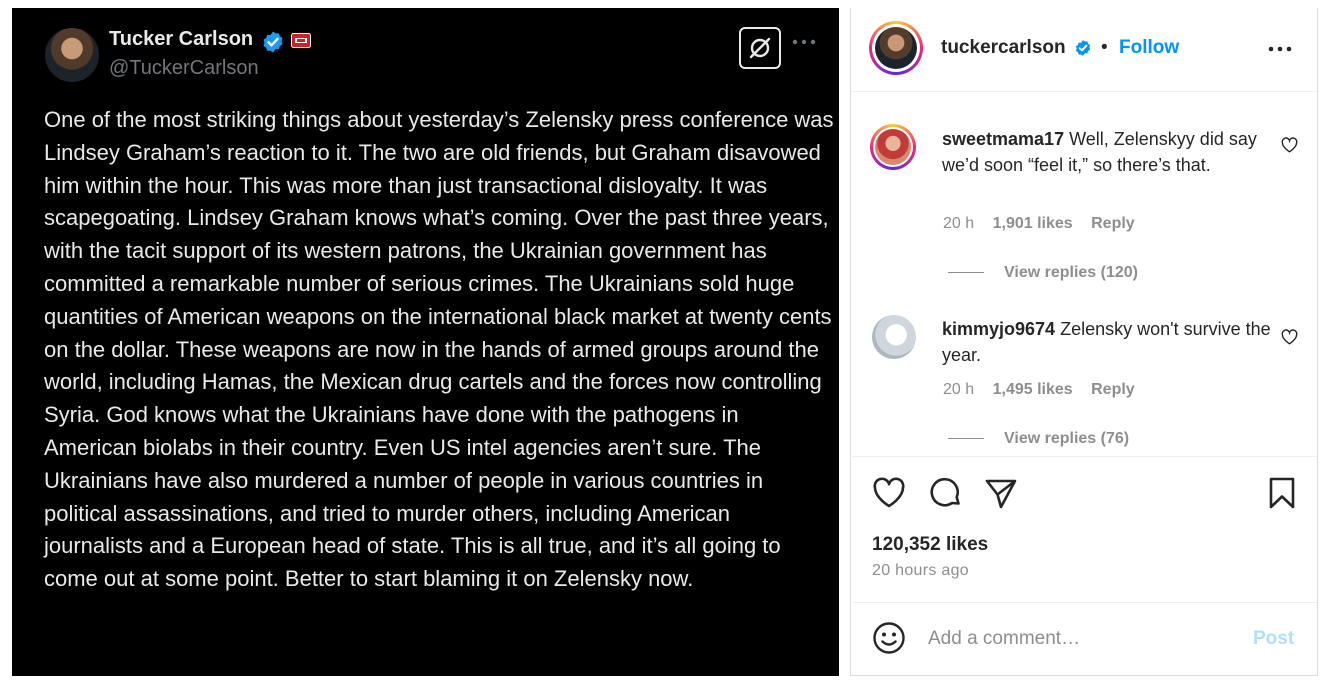 The height and width of the screenshot is (684, 1326). Describe the element at coordinates (889, 638) in the screenshot. I see `emoji-icon` at that location.